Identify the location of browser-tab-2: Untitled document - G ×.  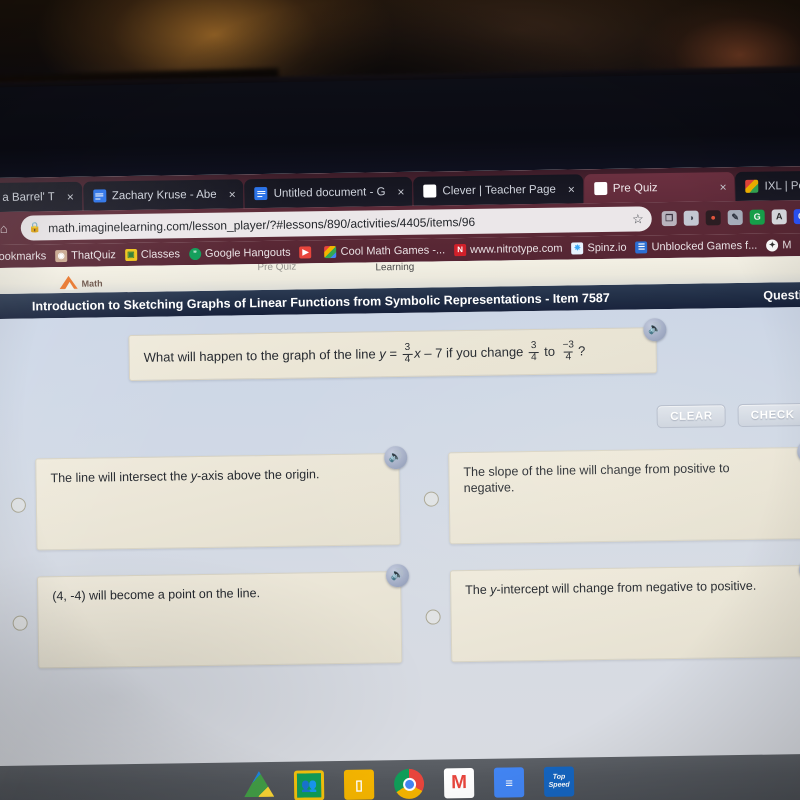
(328, 192).